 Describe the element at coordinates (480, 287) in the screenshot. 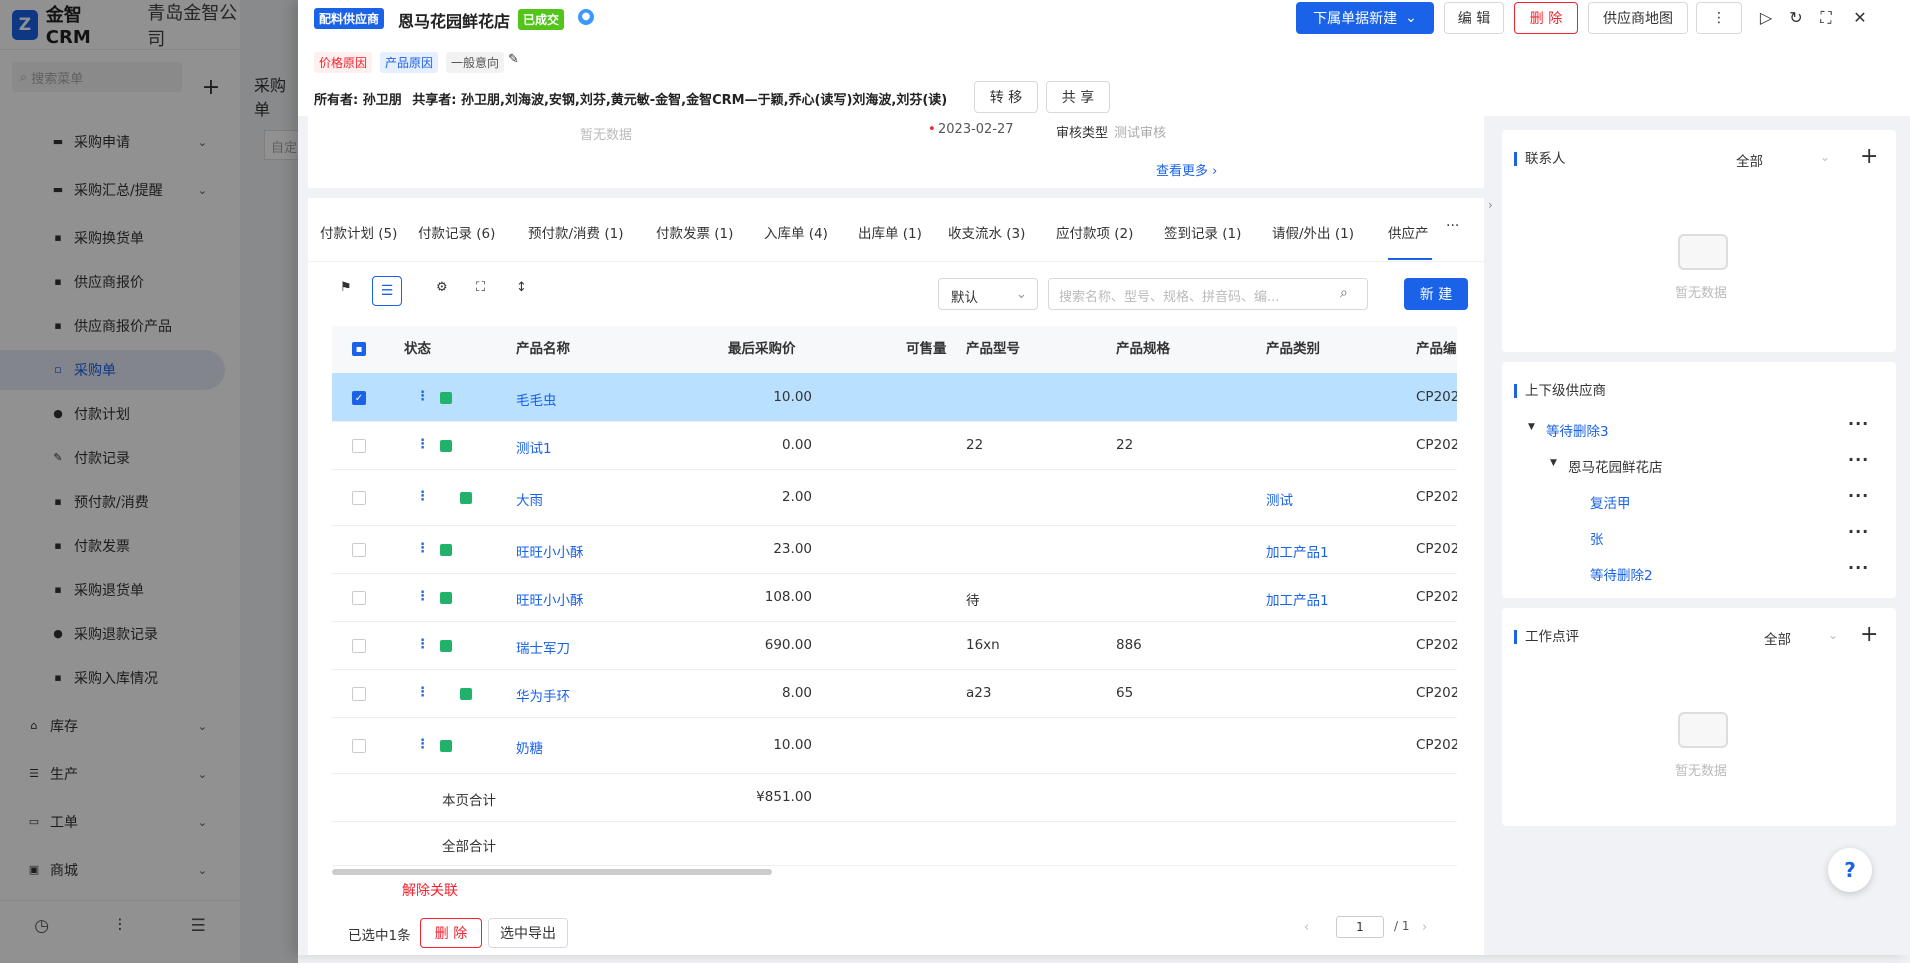

I see `expand-icon: ⛶` at that location.